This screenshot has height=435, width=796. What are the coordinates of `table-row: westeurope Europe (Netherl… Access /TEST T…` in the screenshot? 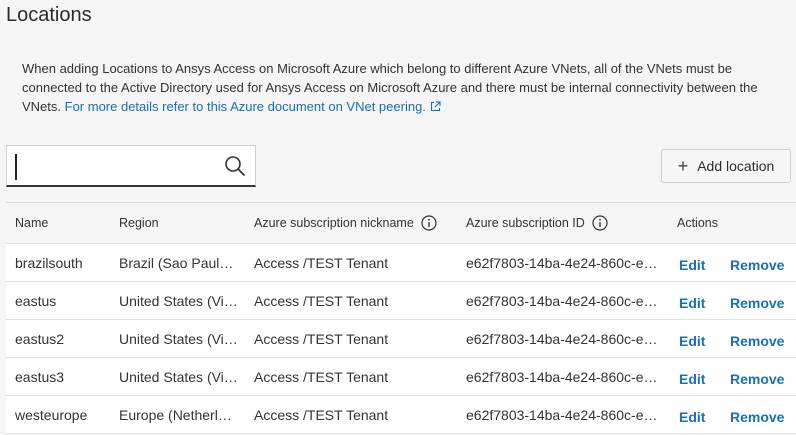 It's located at (401, 415).